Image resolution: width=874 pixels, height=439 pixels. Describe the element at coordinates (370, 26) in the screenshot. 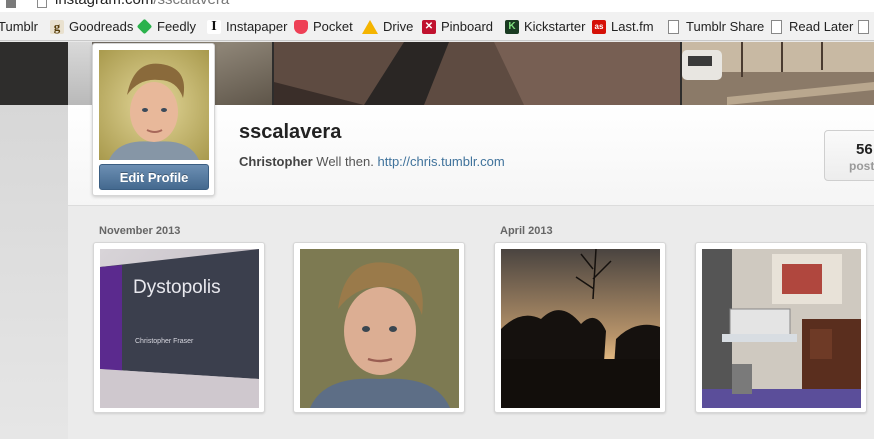

I see `drive-icon` at that location.